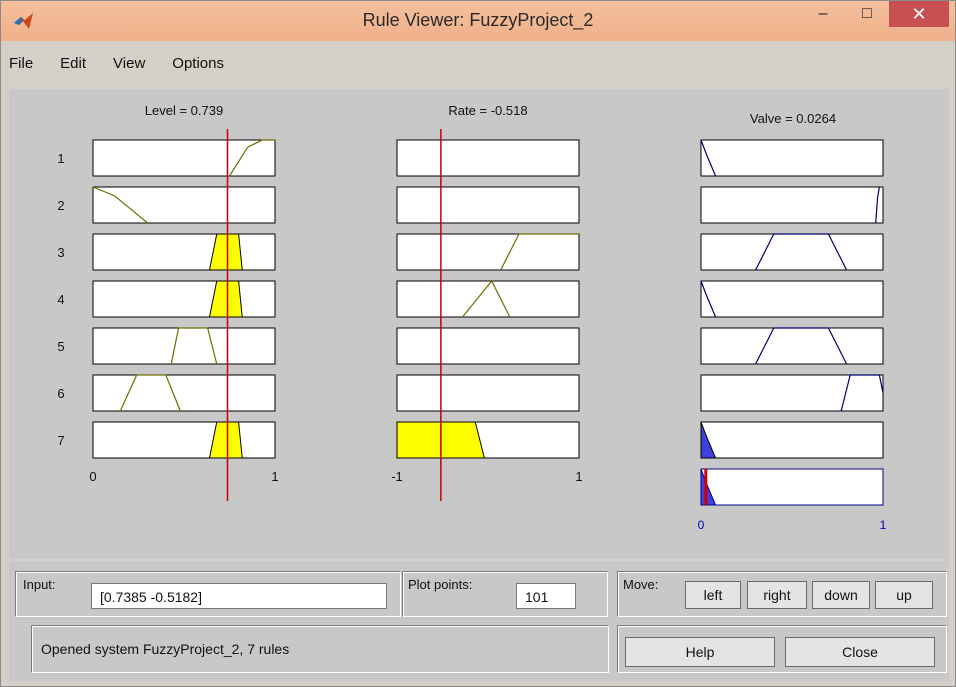 The height and width of the screenshot is (687, 956). What do you see at coordinates (274, 476) in the screenshot?
I see `level-axis-max: 1` at bounding box center [274, 476].